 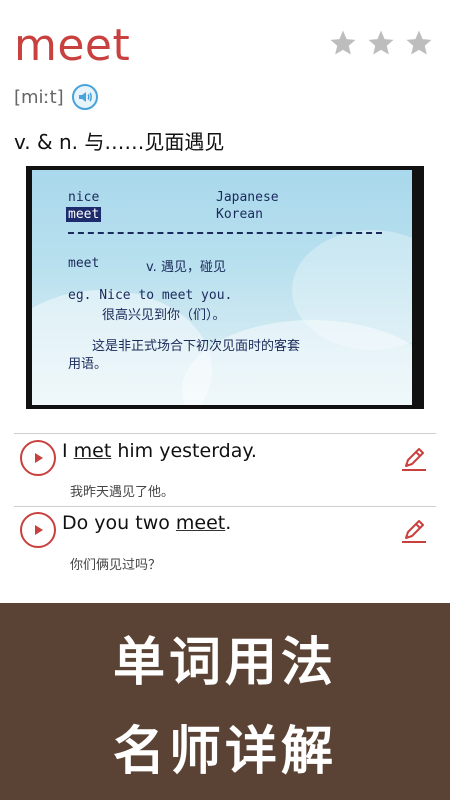 I want to click on sentence-part: I, so click(x=68, y=451).